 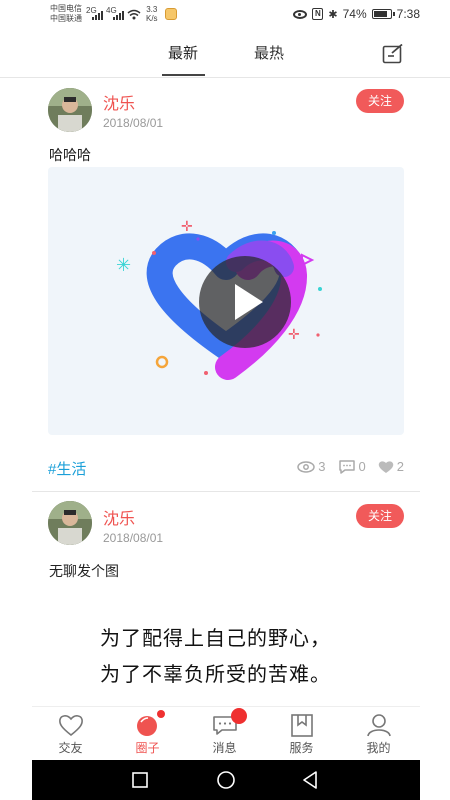 What do you see at coordinates (140, 780) in the screenshot?
I see `recent-apps-icon` at bounding box center [140, 780].